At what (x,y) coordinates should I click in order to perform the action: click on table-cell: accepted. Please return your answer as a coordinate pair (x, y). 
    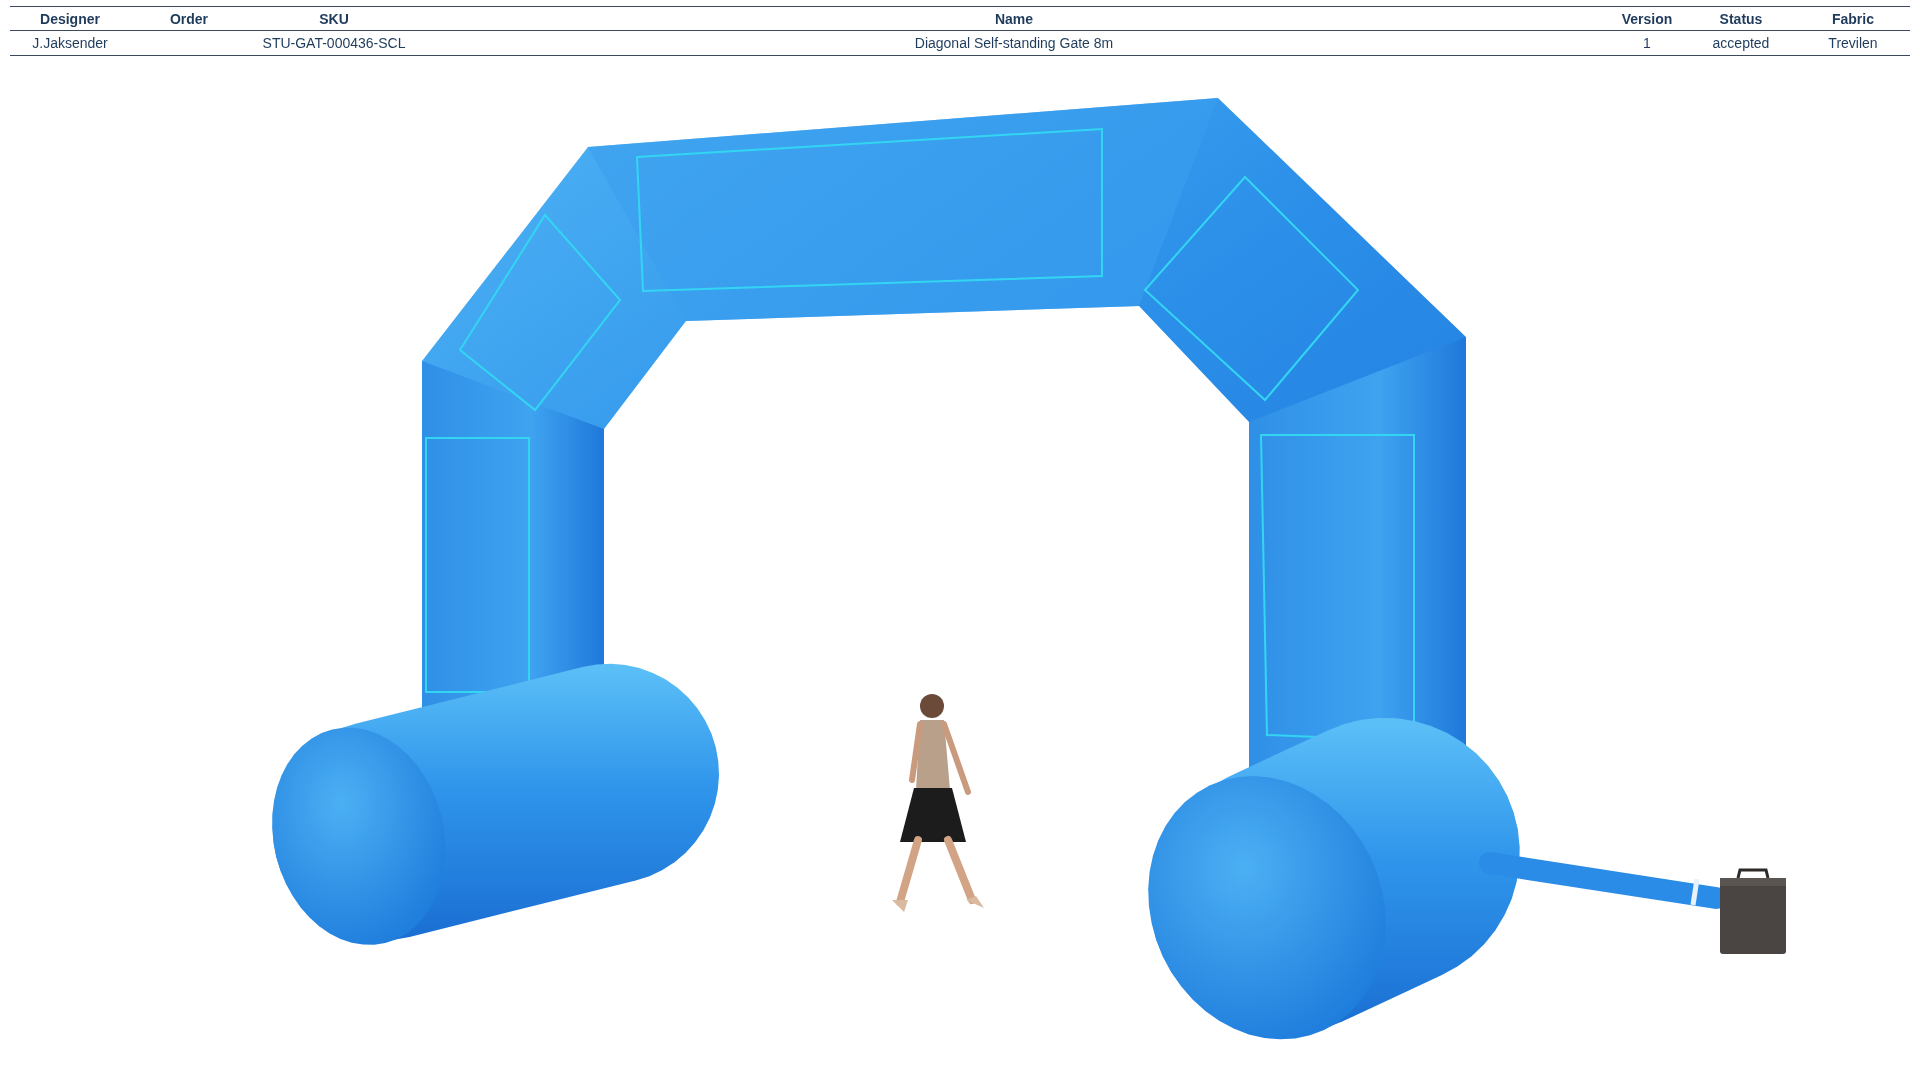
    Looking at the image, I should click on (1741, 43).